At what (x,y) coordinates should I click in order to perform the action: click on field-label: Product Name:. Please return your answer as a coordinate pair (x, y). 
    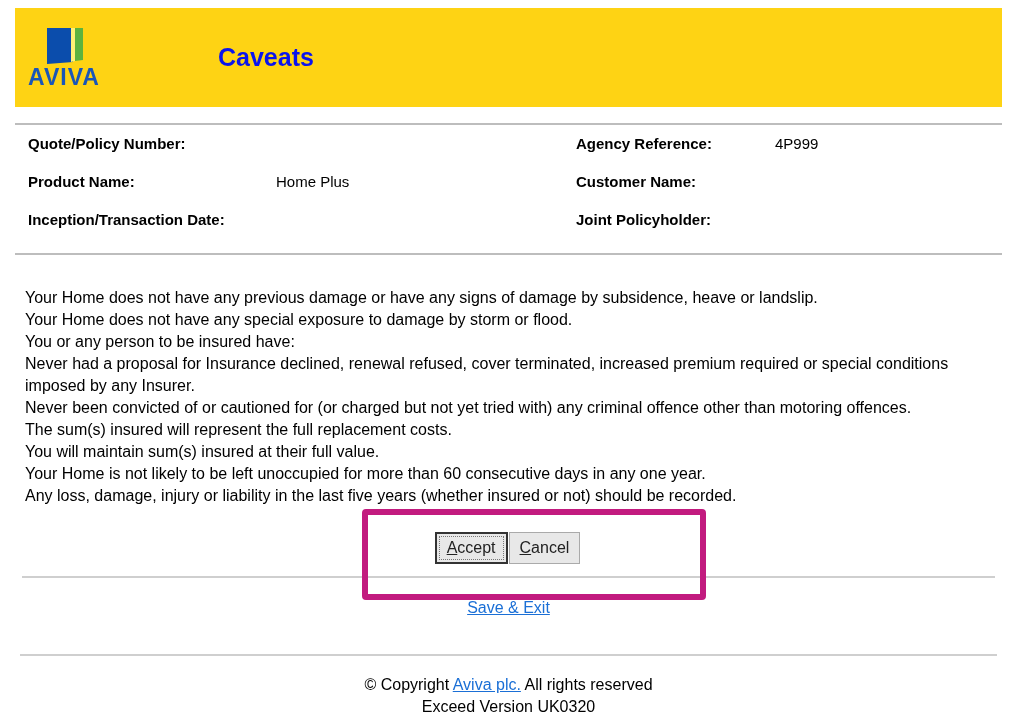
    Looking at the image, I should click on (82, 182).